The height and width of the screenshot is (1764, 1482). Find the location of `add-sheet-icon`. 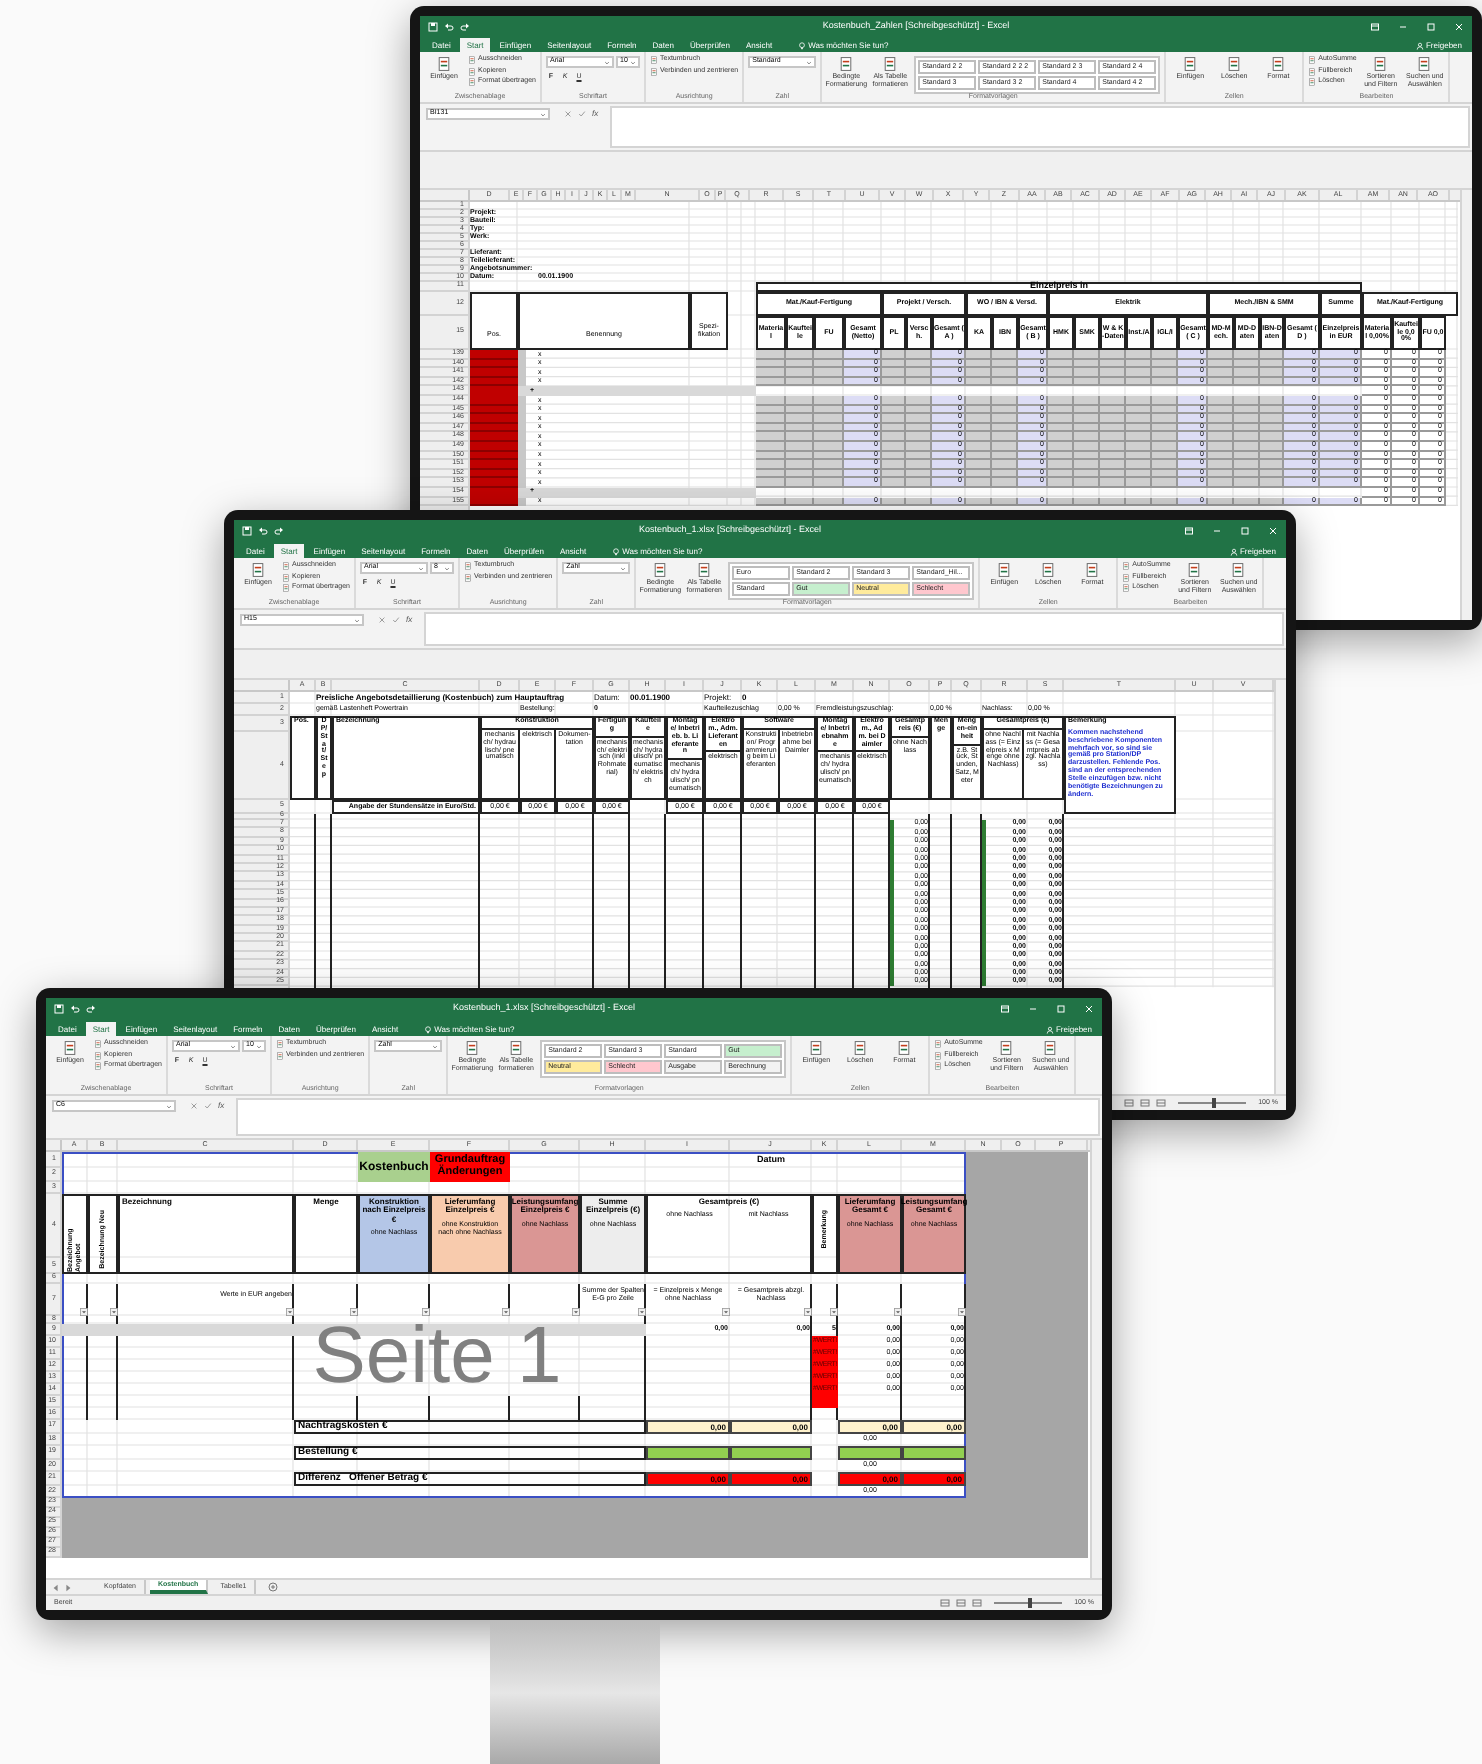

add-sheet-icon is located at coordinates (273, 1587).